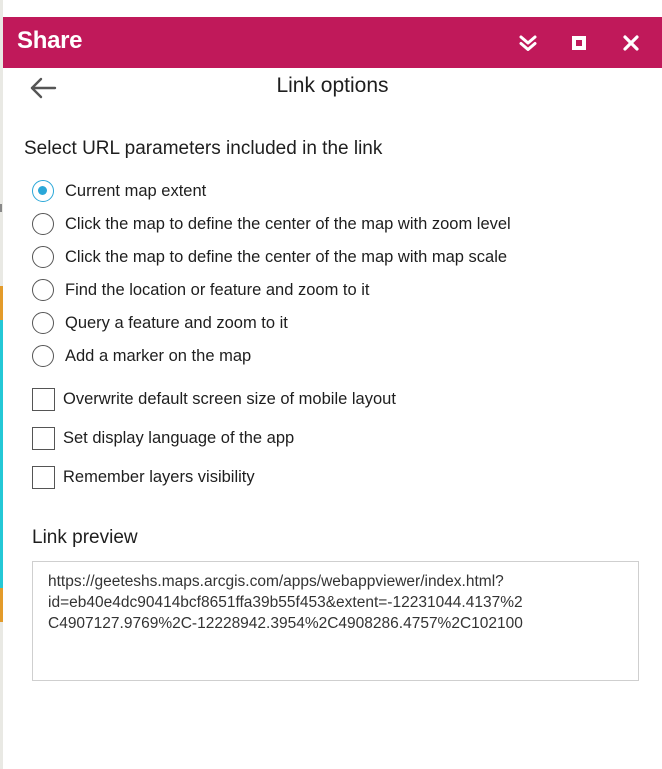 This screenshot has width=662, height=769. What do you see at coordinates (528, 43) in the screenshot?
I see `double-chevron-down-icon` at bounding box center [528, 43].